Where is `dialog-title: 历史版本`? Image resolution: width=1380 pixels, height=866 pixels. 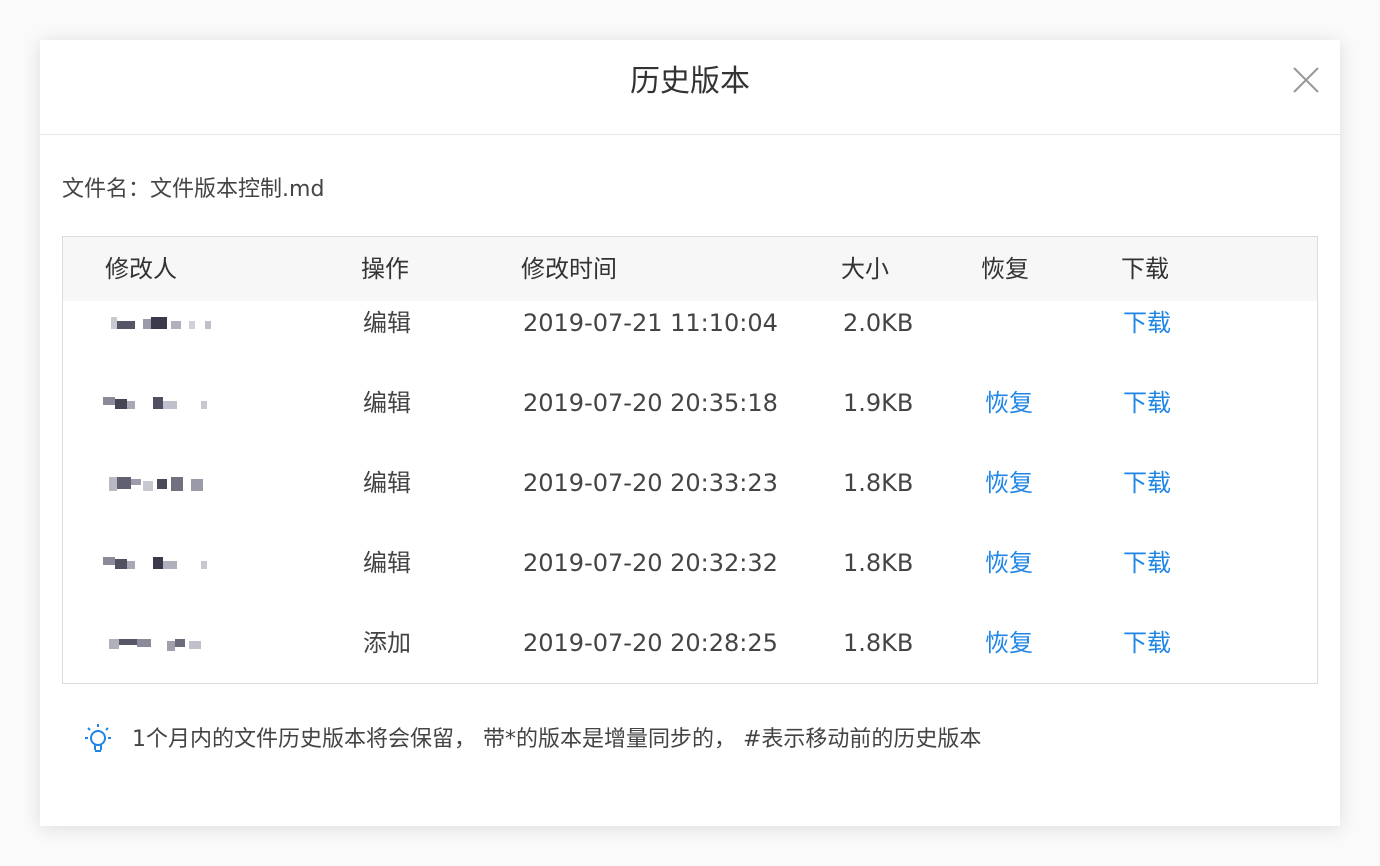 dialog-title: 历史版本 is located at coordinates (690, 81).